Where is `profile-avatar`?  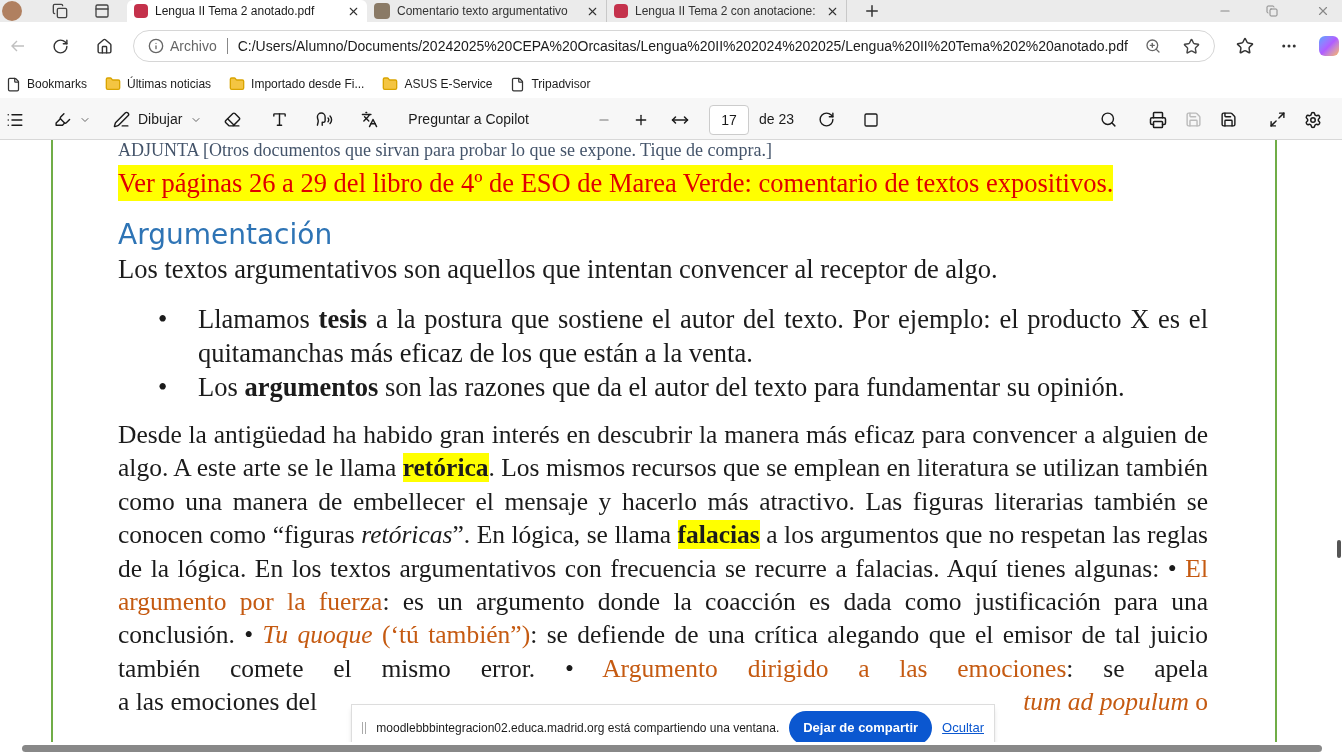 profile-avatar is located at coordinates (12, 11).